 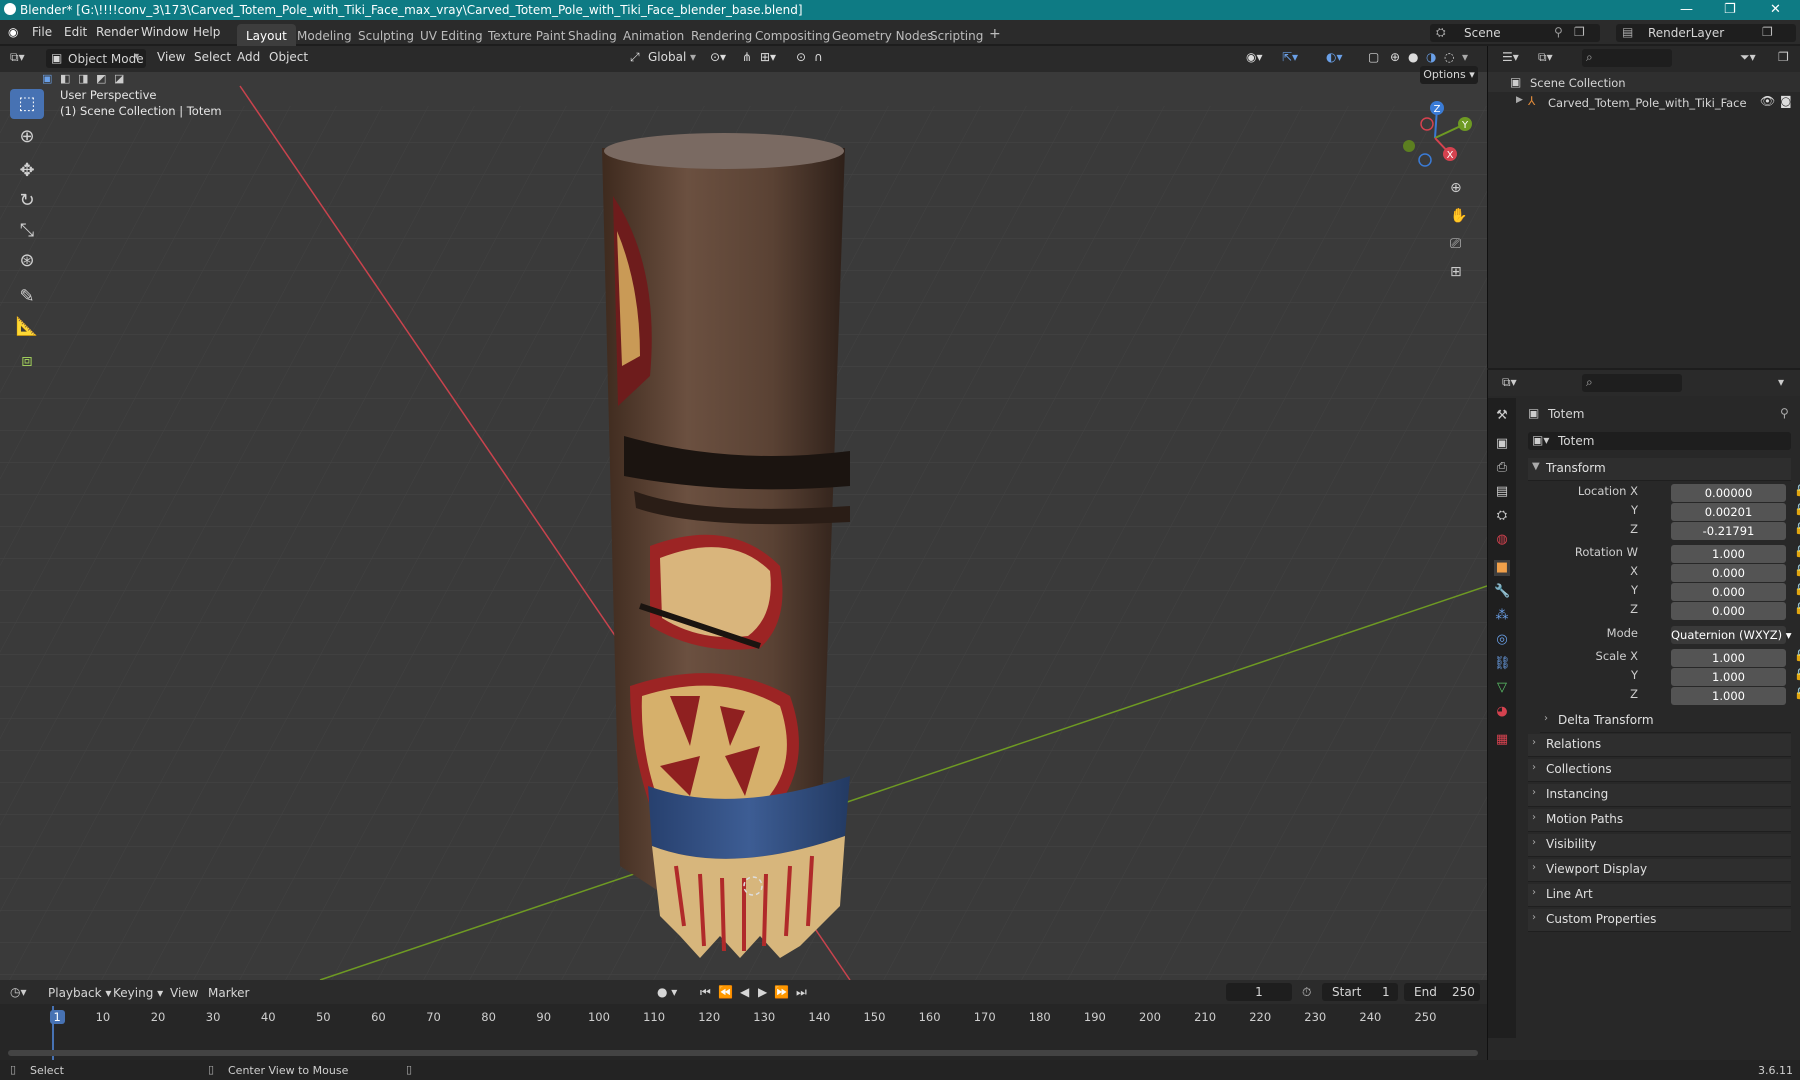 I want to click on select-invert-icon: ◩, so click(x=101, y=78).